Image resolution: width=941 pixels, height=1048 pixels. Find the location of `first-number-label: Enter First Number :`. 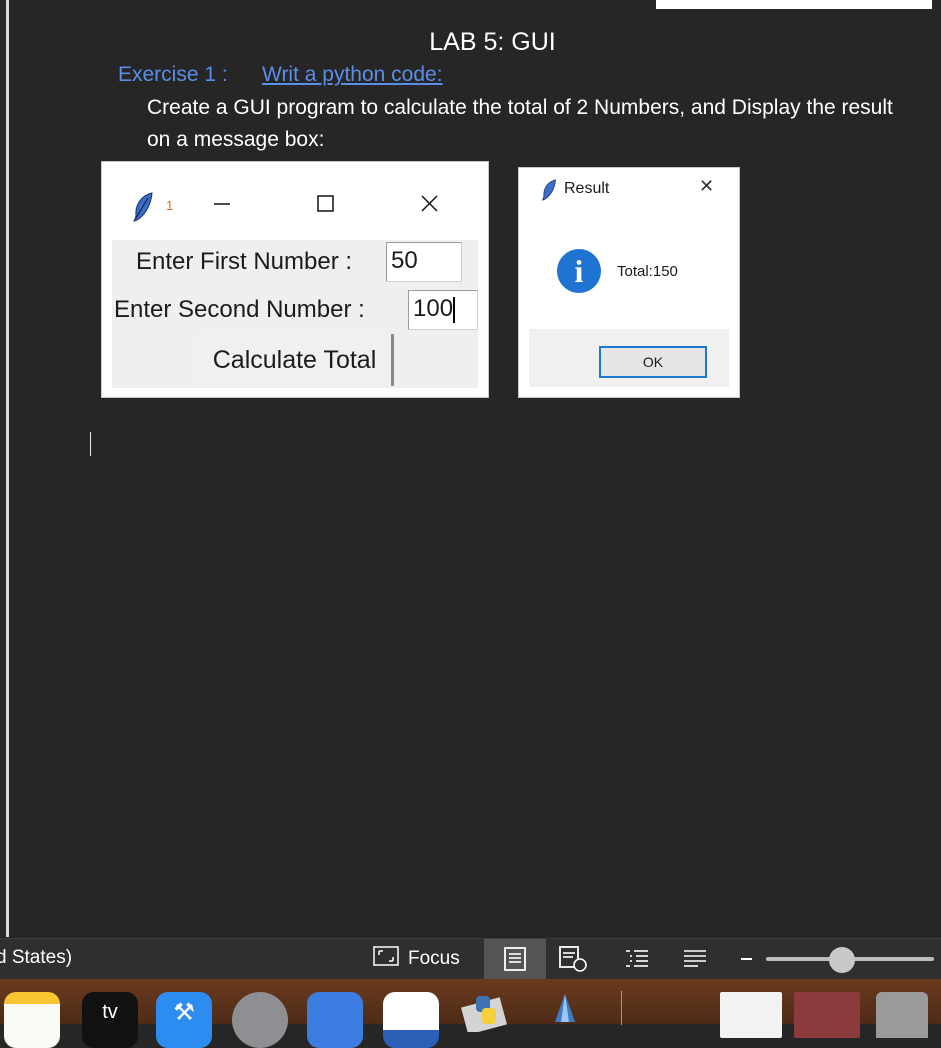

first-number-label: Enter First Number : is located at coordinates (244, 261).